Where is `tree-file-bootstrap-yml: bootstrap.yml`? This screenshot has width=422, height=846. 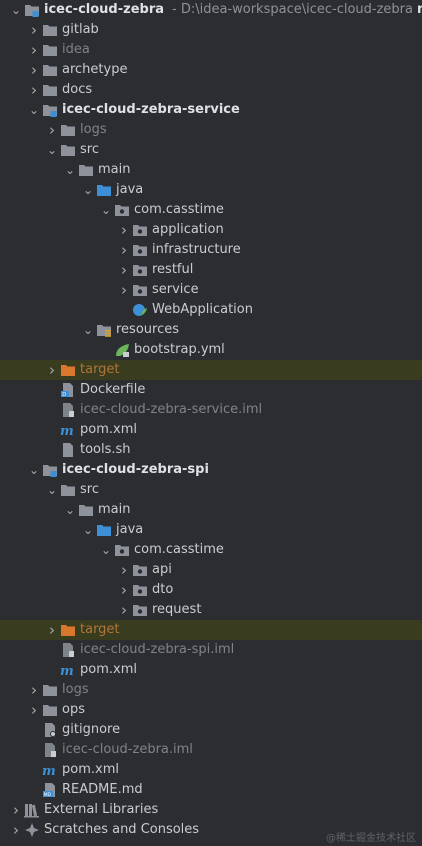 tree-file-bootstrap-yml: bootstrap.yml is located at coordinates (211, 350).